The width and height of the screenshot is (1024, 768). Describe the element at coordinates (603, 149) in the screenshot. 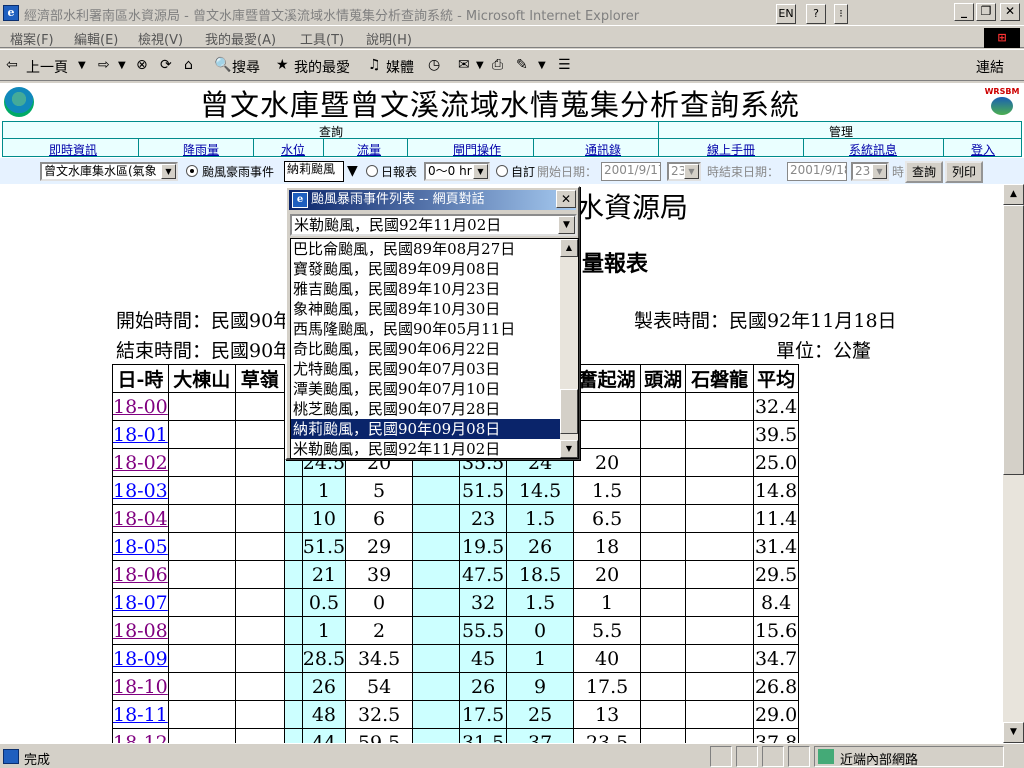

I see `nav-link-contacts: 通訊錄` at that location.